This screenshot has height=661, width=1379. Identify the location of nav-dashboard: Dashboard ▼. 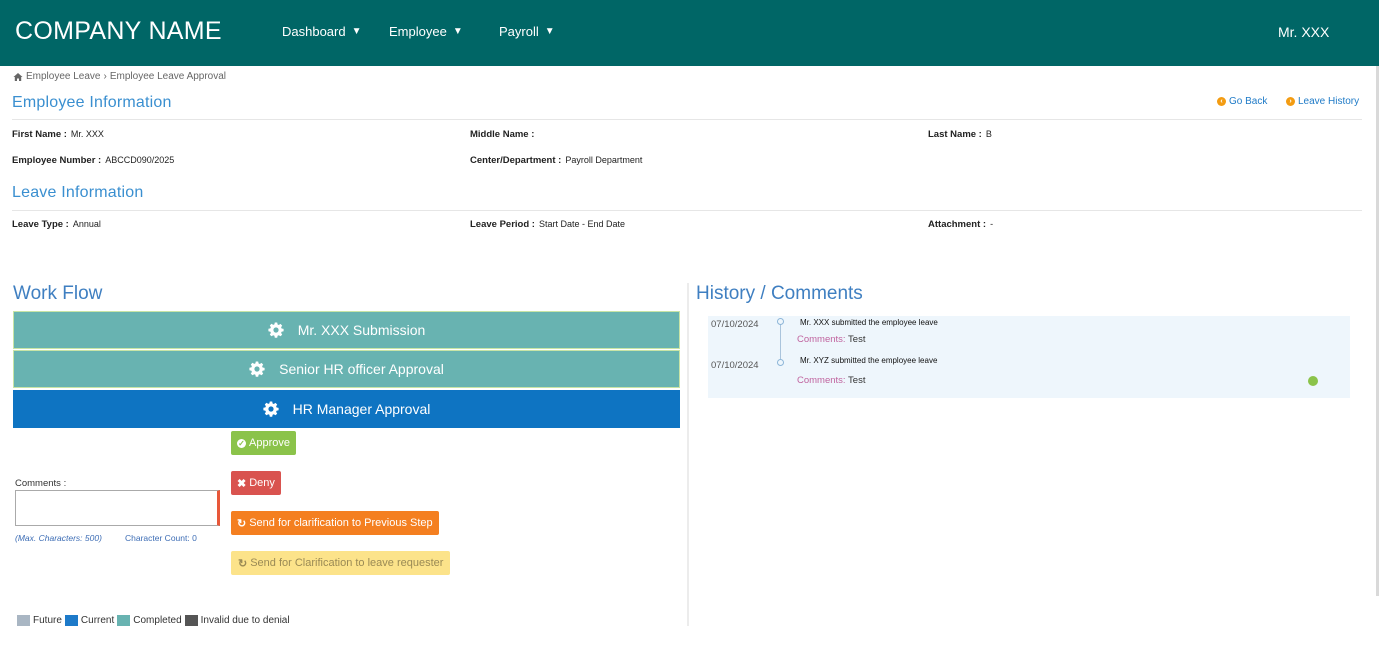
(322, 31).